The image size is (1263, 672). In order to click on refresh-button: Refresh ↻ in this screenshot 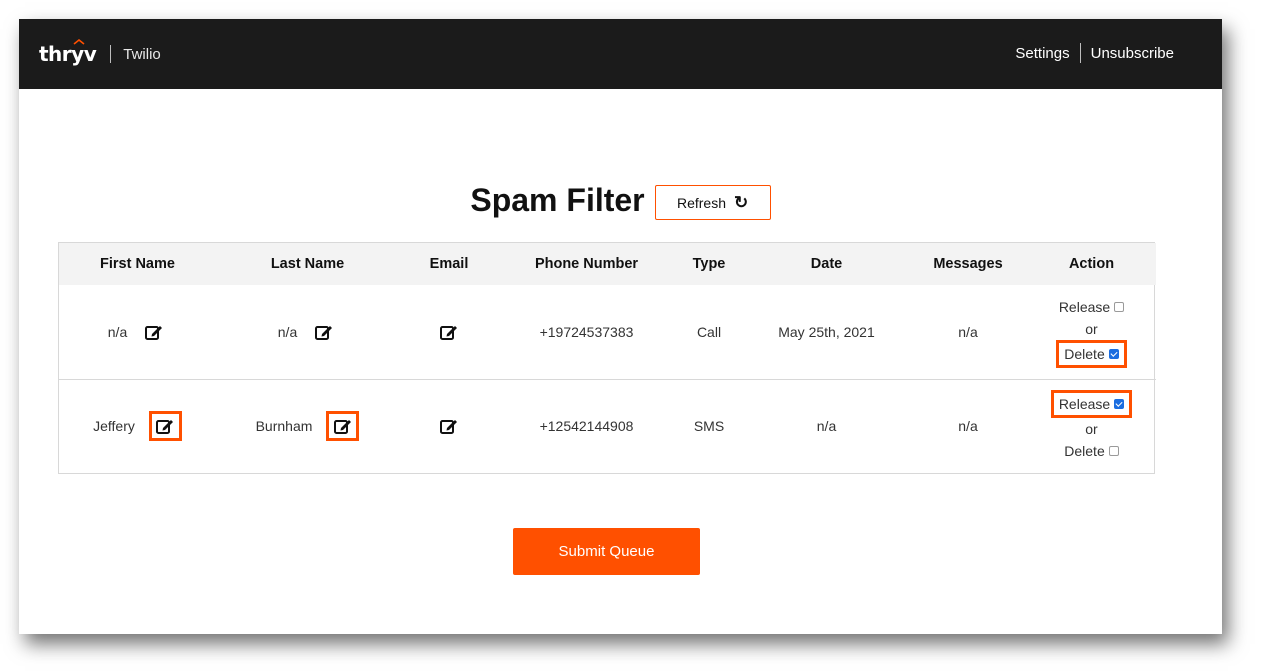, I will do `click(712, 202)`.